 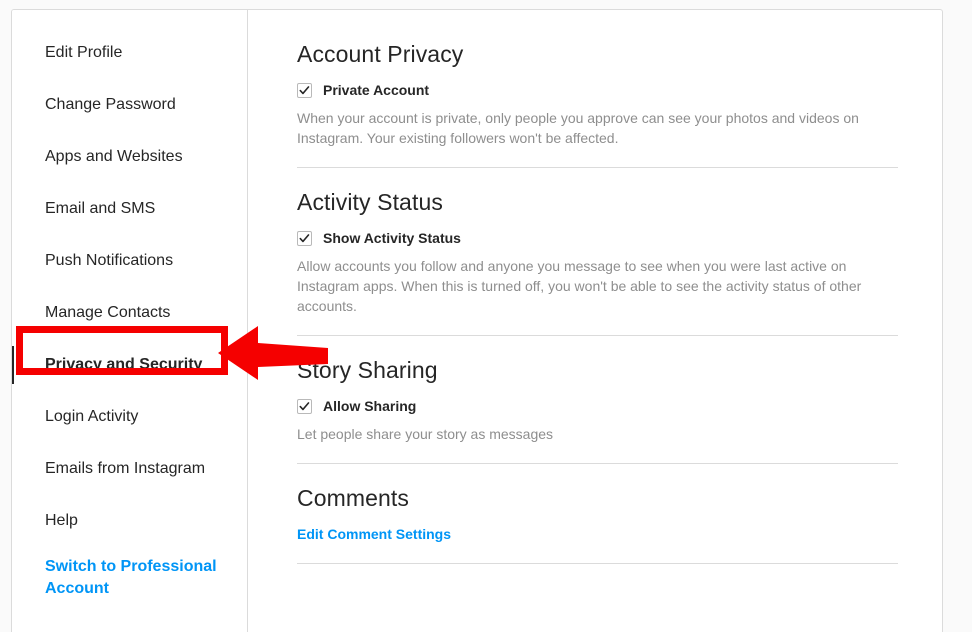 I want to click on section-title-activity-status: Activity Status, so click(x=370, y=202).